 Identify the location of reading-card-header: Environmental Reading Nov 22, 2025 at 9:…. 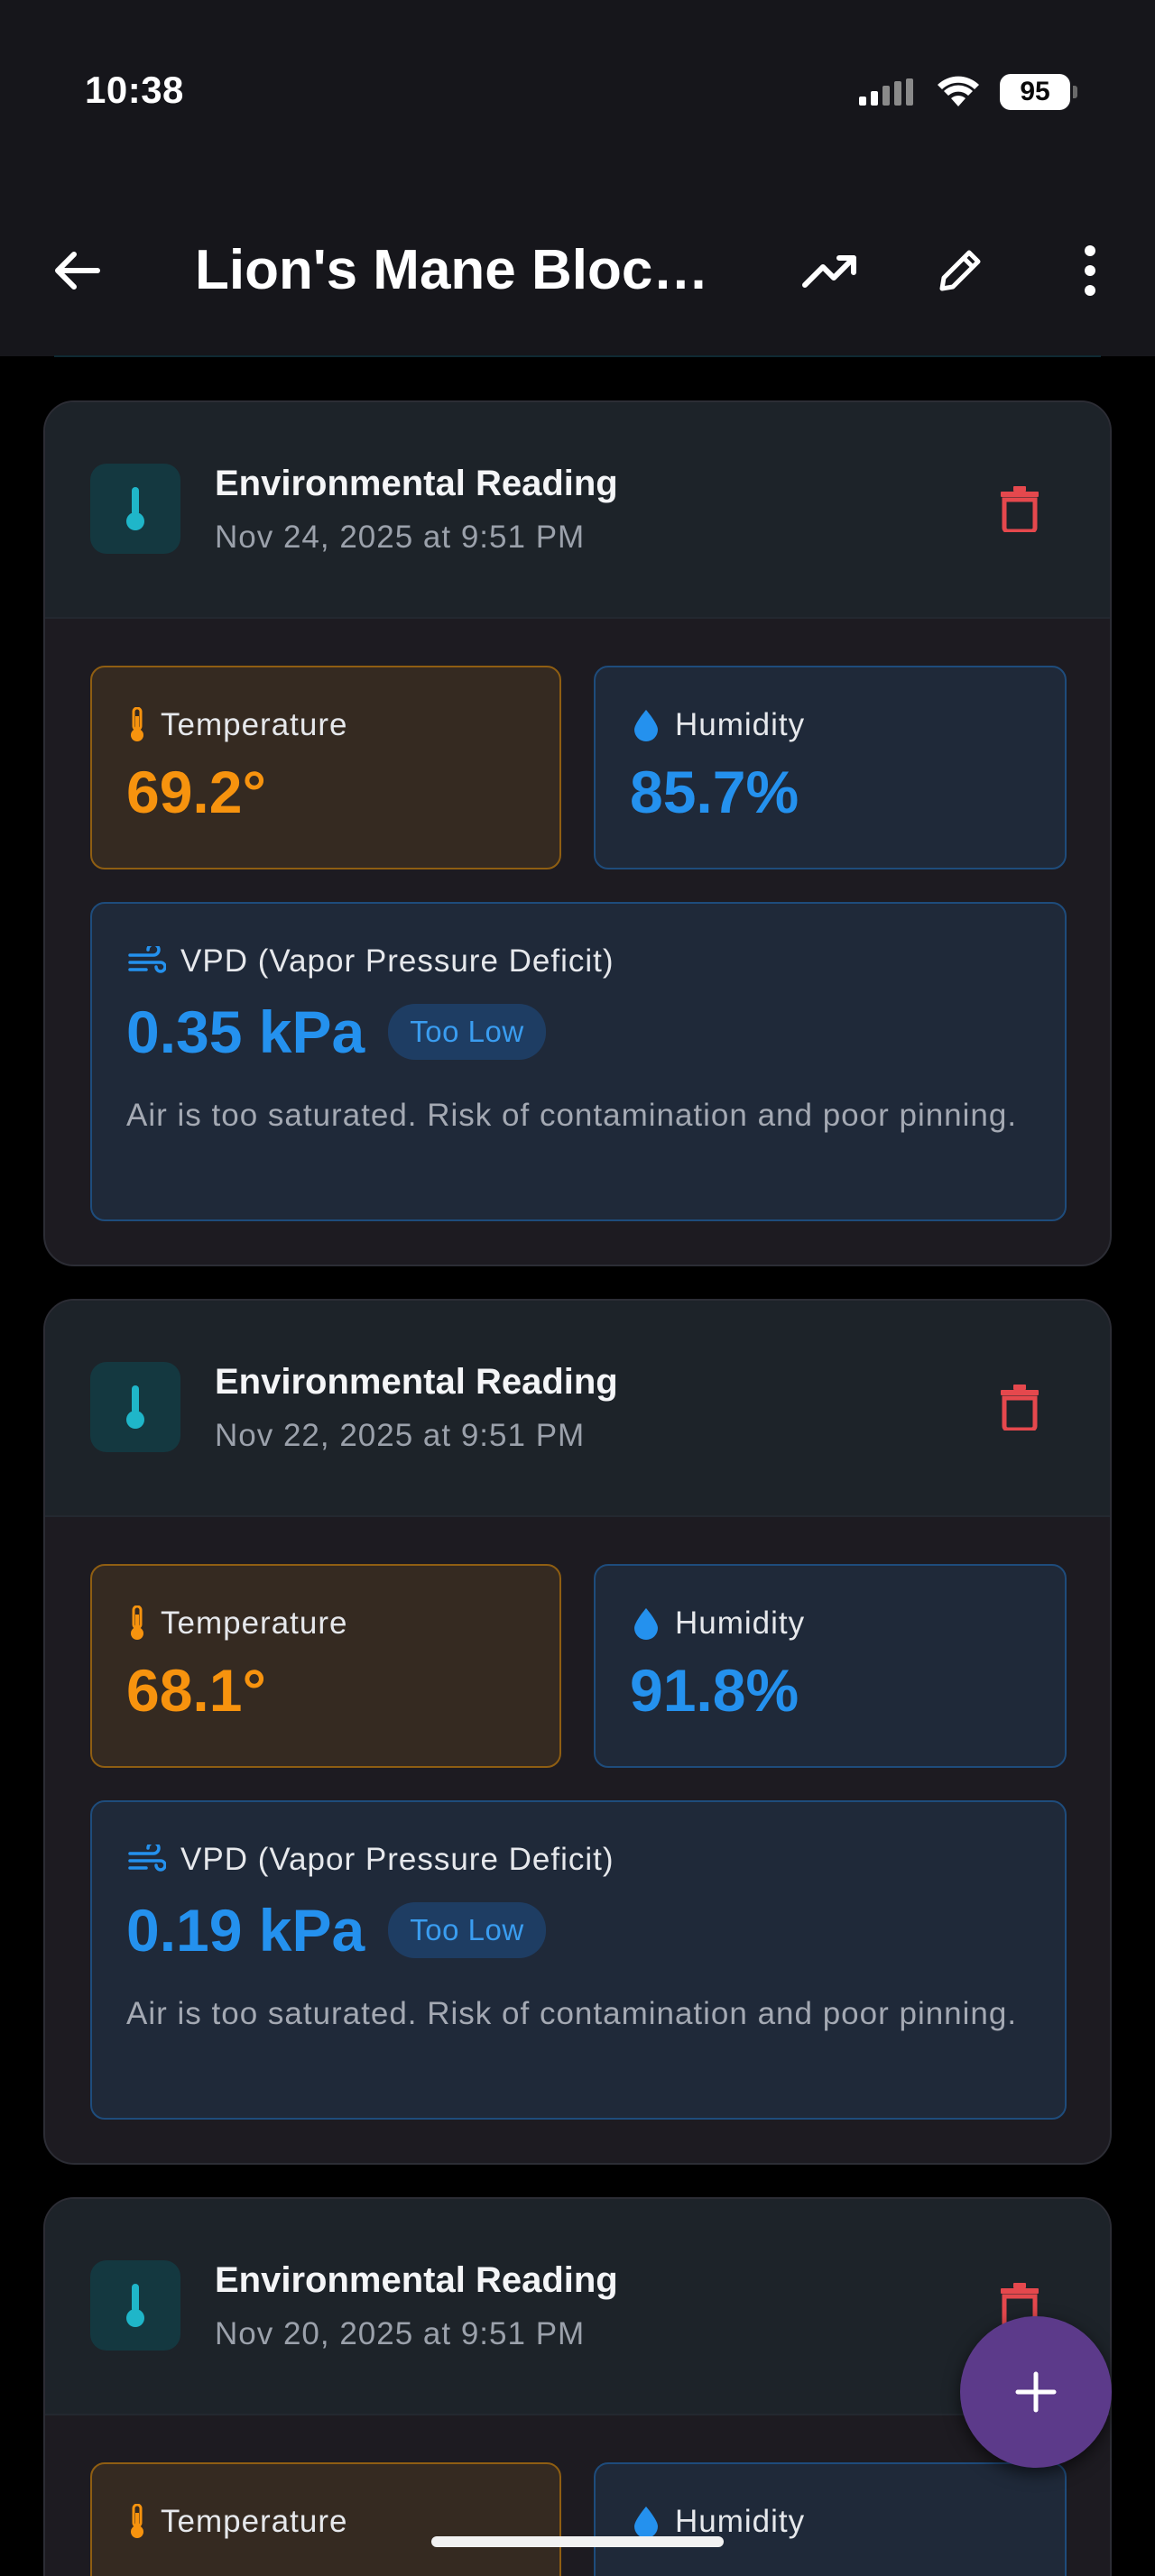
(577, 1409).